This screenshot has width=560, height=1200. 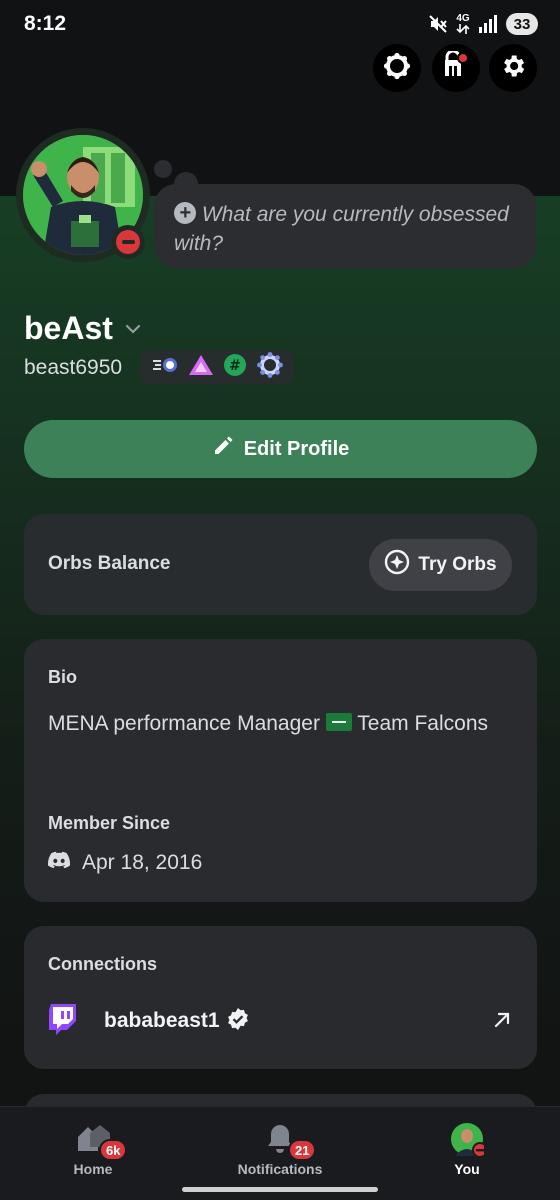 What do you see at coordinates (467, 1169) in the screenshot?
I see `nav-label-you: You` at bounding box center [467, 1169].